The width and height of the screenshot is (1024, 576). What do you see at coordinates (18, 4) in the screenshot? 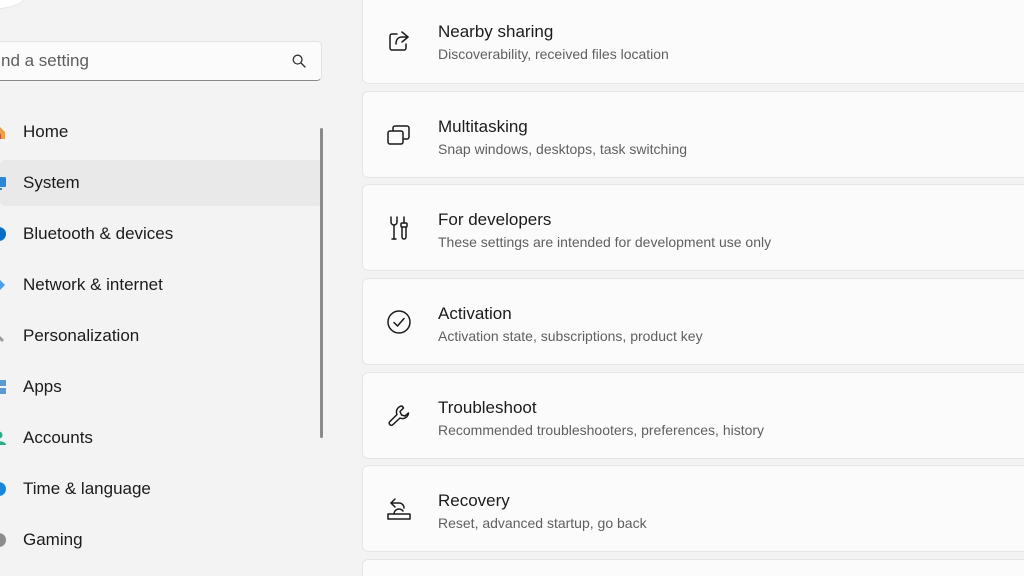
I see `avatar` at bounding box center [18, 4].